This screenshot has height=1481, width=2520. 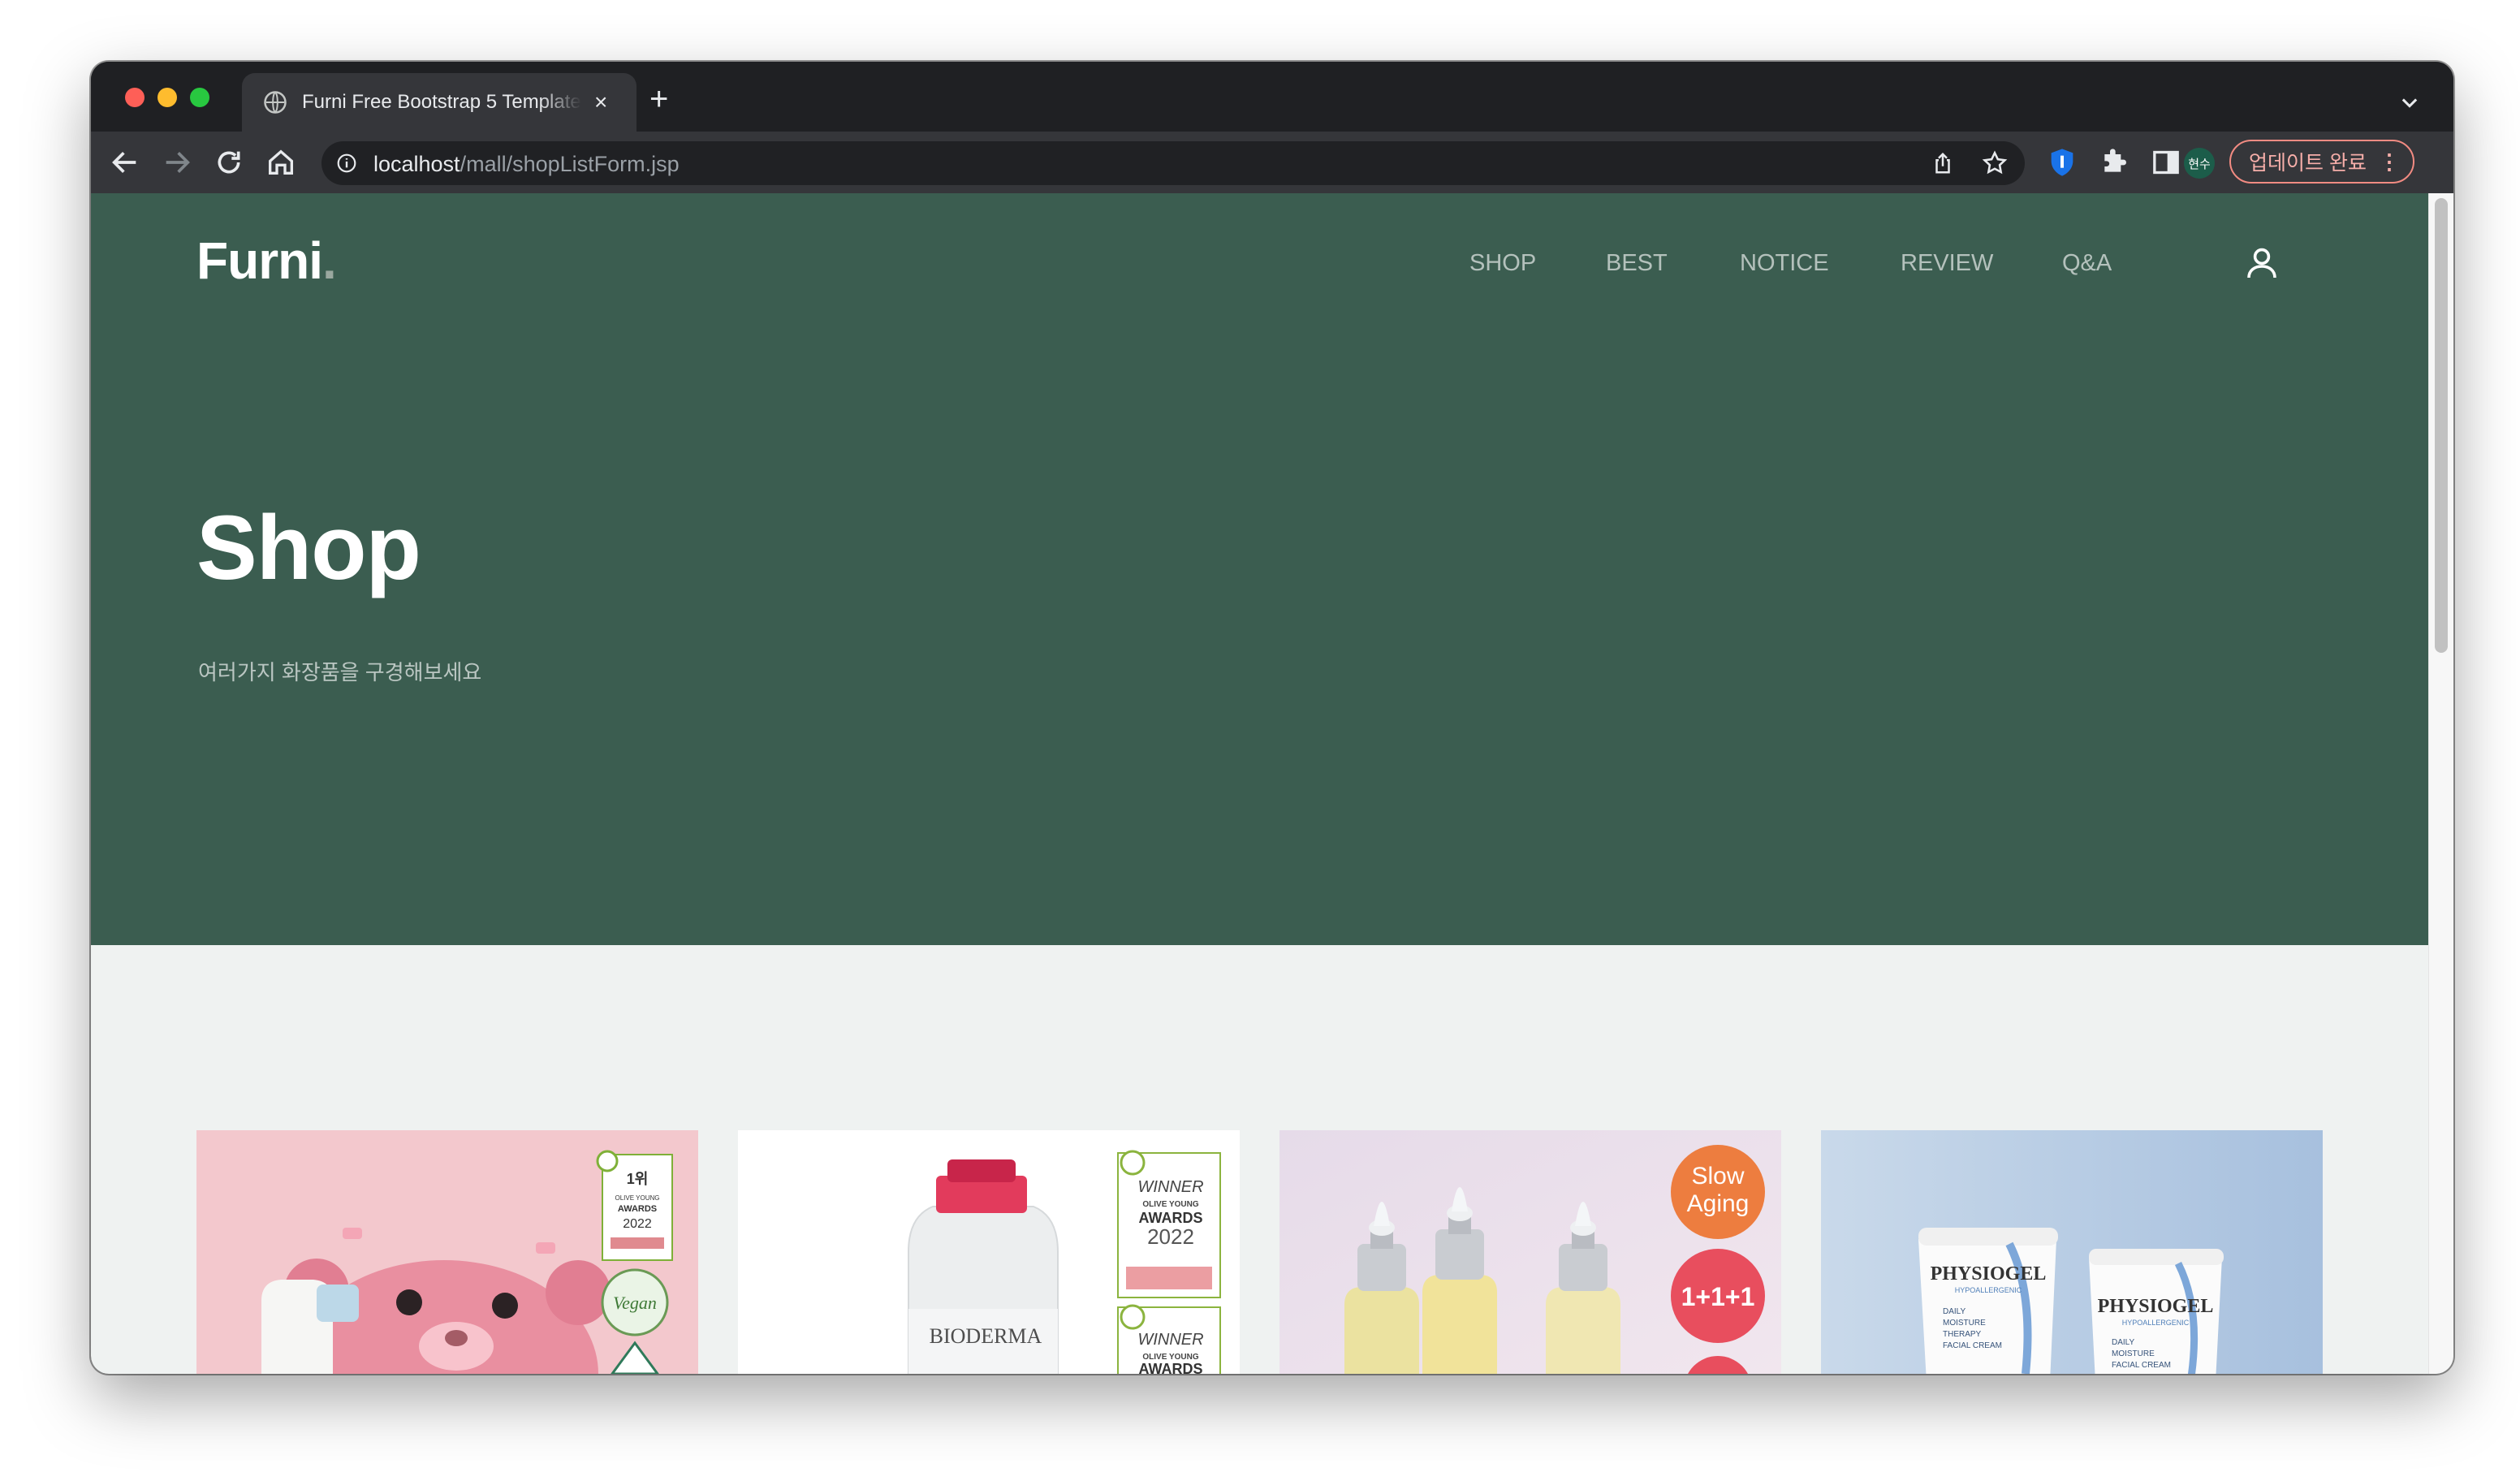 I want to click on maximize-window-button, so click(x=199, y=97).